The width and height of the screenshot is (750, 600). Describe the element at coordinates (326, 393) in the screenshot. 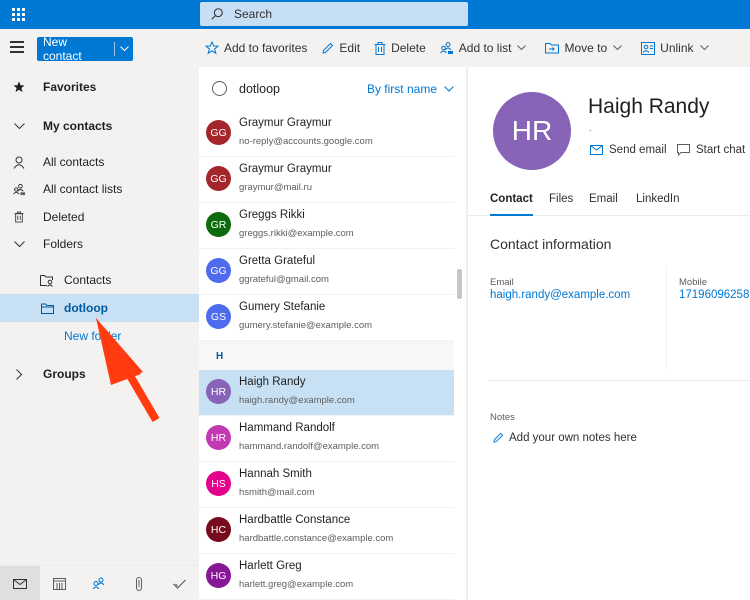

I see `contact-row-selected: HR Haigh Randy haigh.randy@example.com` at that location.